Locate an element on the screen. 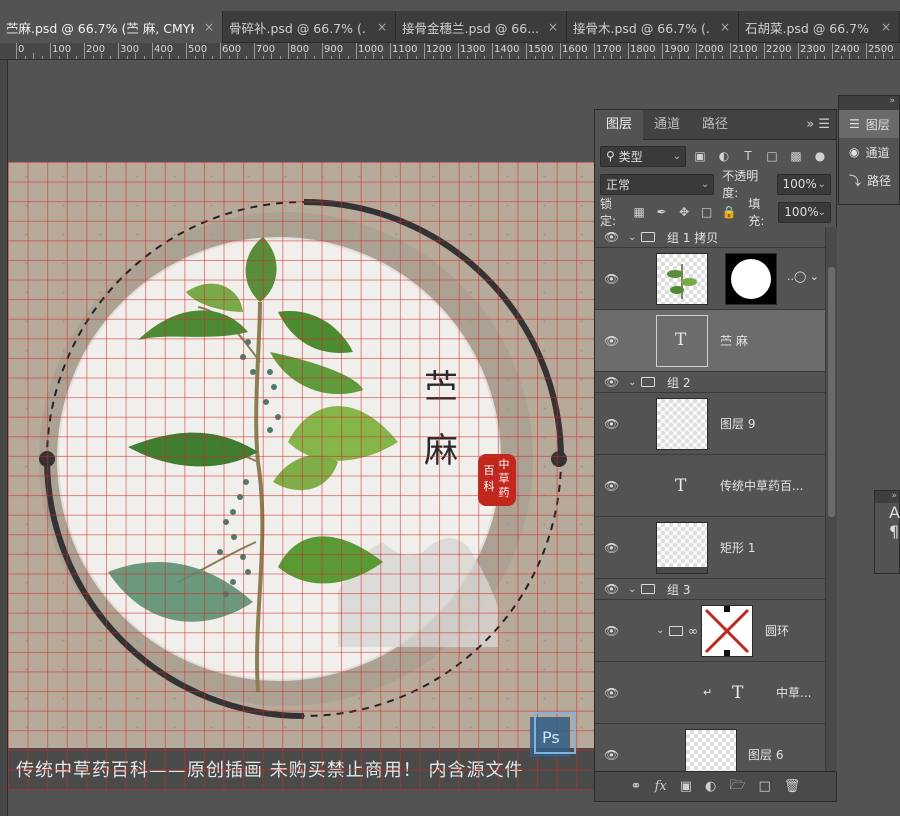 The image size is (900, 816). trash-icon: 🗑 is located at coordinates (792, 786).